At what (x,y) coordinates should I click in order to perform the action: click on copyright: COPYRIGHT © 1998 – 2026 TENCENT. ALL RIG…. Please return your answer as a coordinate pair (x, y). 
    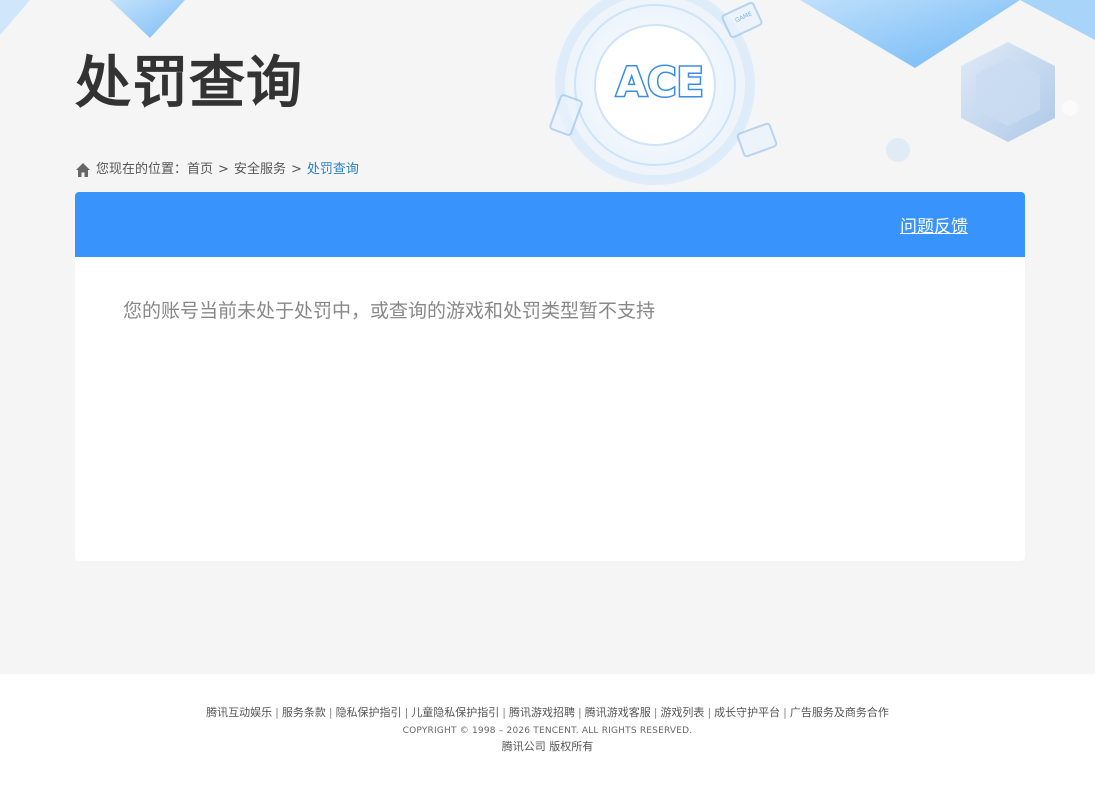
    Looking at the image, I should click on (547, 731).